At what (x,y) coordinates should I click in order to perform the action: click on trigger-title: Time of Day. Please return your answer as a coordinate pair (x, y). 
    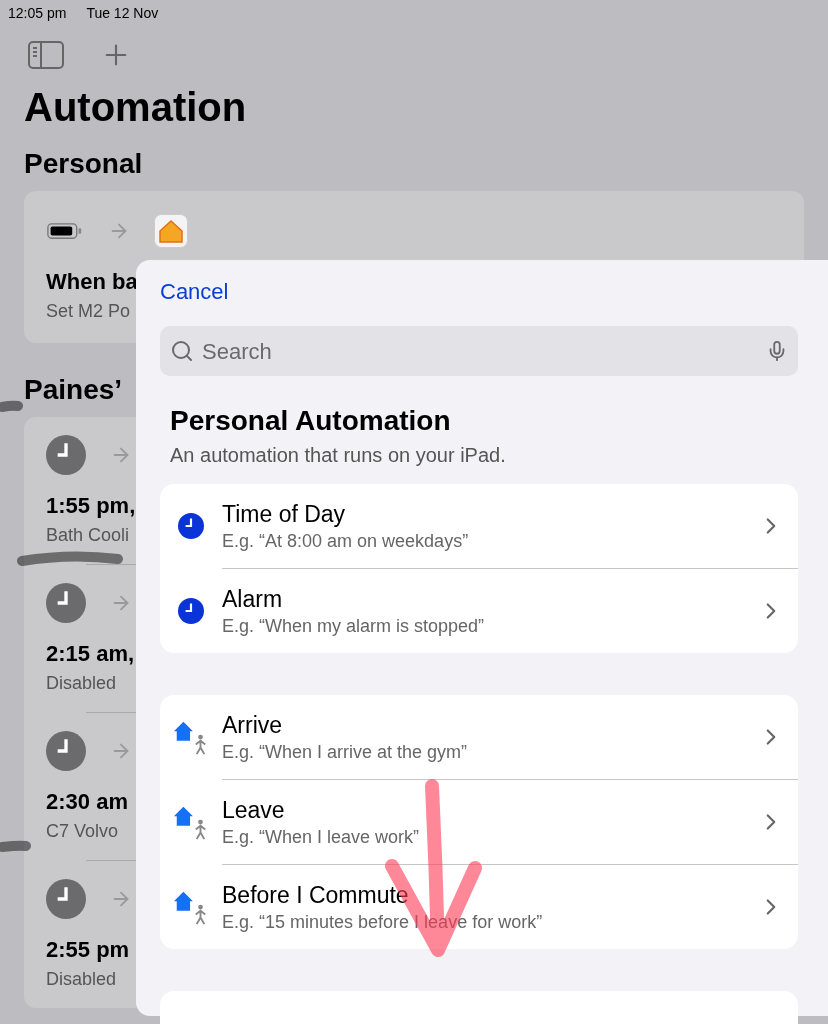
    Looking at the image, I should click on (284, 514).